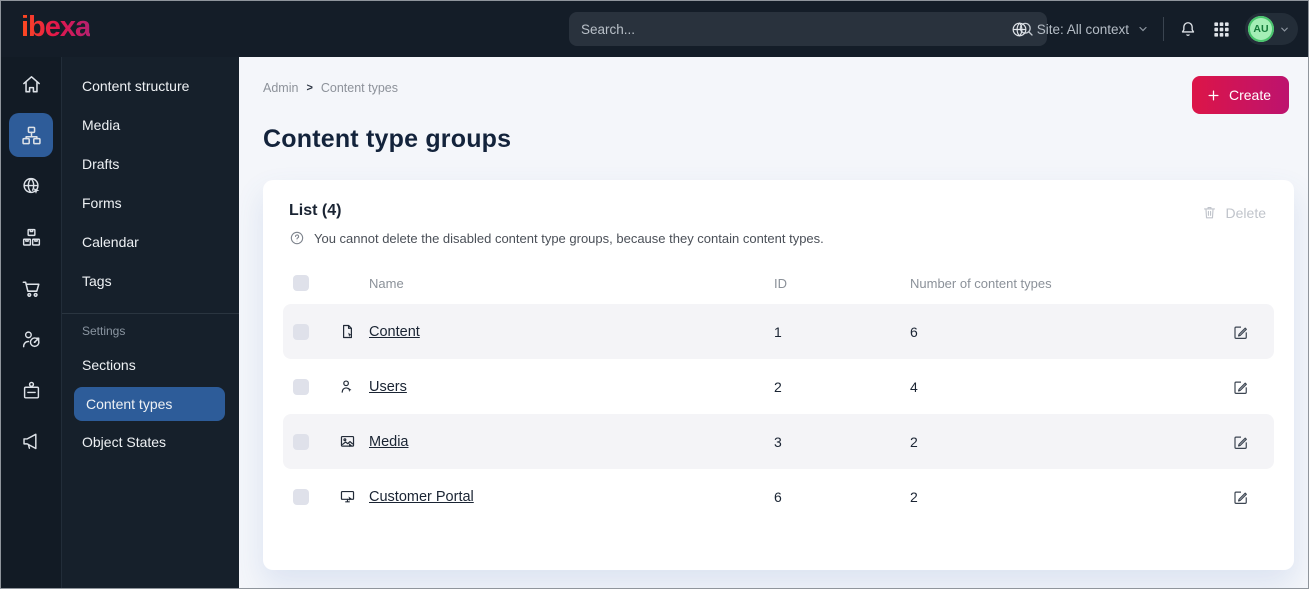  I want to click on help-icon, so click(297, 238).